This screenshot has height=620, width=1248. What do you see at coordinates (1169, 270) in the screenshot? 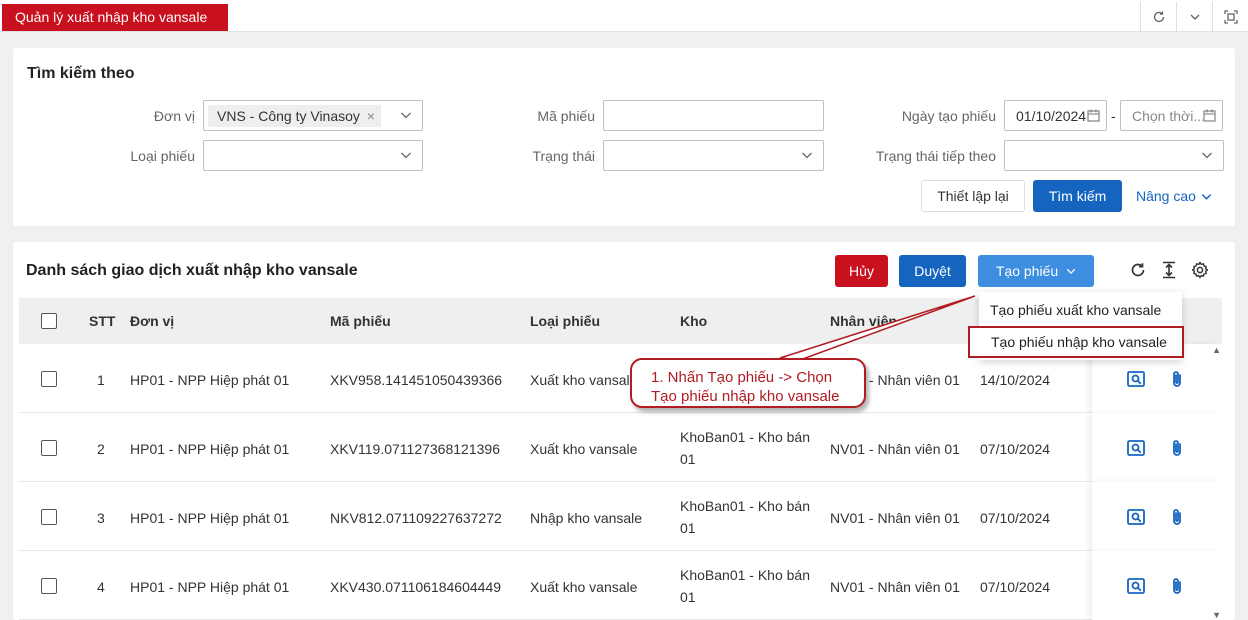
I see `column-height-icon` at bounding box center [1169, 270].